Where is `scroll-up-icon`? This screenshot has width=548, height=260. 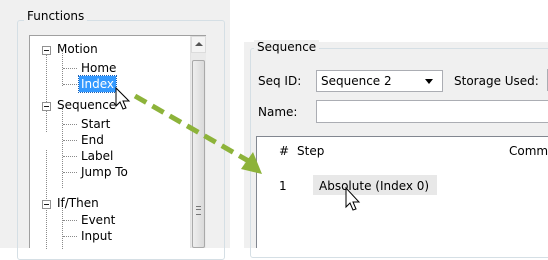
scroll-up-icon is located at coordinates (198, 44).